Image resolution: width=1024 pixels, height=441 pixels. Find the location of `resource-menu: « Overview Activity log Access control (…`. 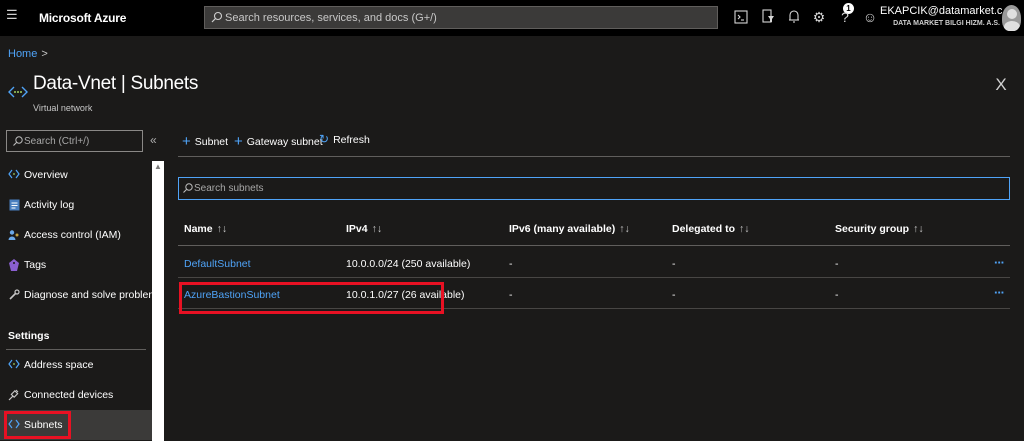

resource-menu: « Overview Activity log Access control (… is located at coordinates (83, 284).